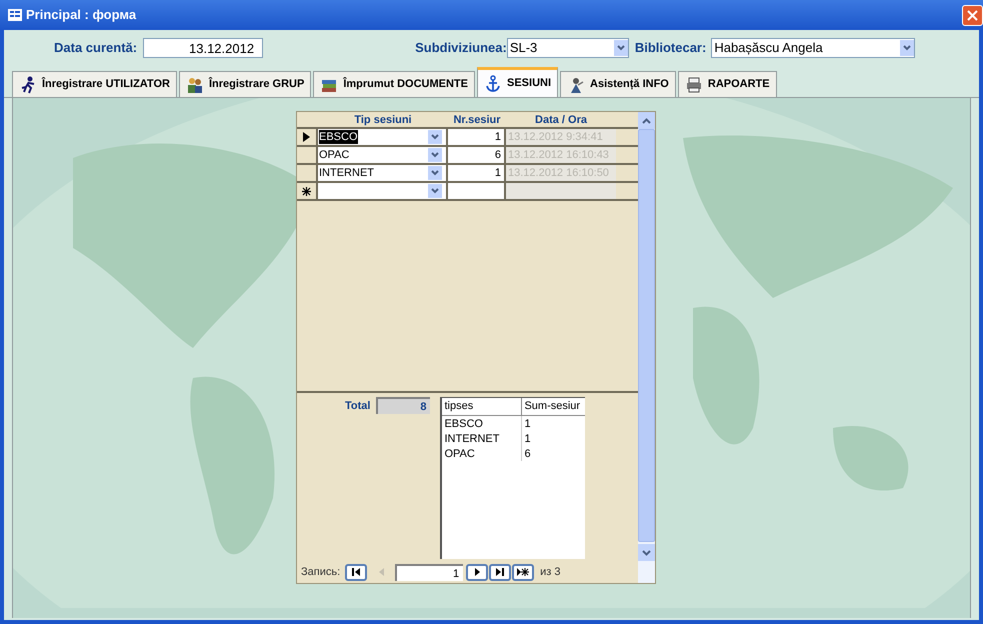 The image size is (983, 624). Describe the element at coordinates (383, 155) in the screenshot. I see `session-type-dropdown: OPAC` at that location.